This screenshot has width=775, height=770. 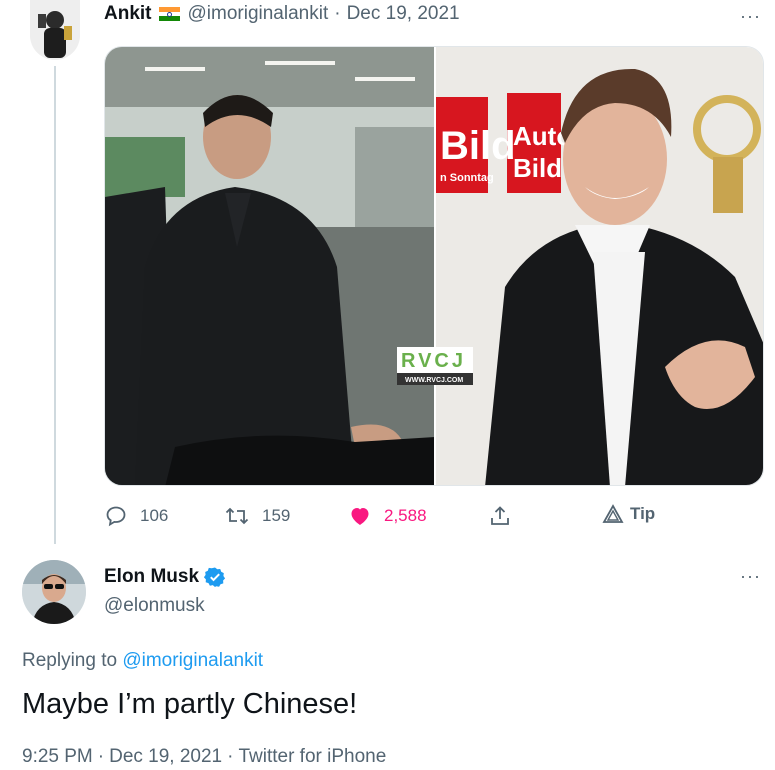 What do you see at coordinates (258, 14) in the screenshot?
I see `author-handle: @imoriginalankit` at bounding box center [258, 14].